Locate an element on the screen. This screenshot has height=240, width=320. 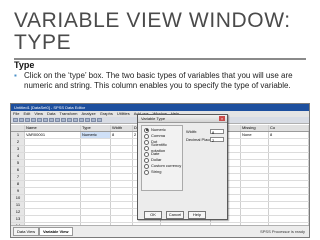
toolbar-weight-cases-icon is located at coordinates (87, 120).